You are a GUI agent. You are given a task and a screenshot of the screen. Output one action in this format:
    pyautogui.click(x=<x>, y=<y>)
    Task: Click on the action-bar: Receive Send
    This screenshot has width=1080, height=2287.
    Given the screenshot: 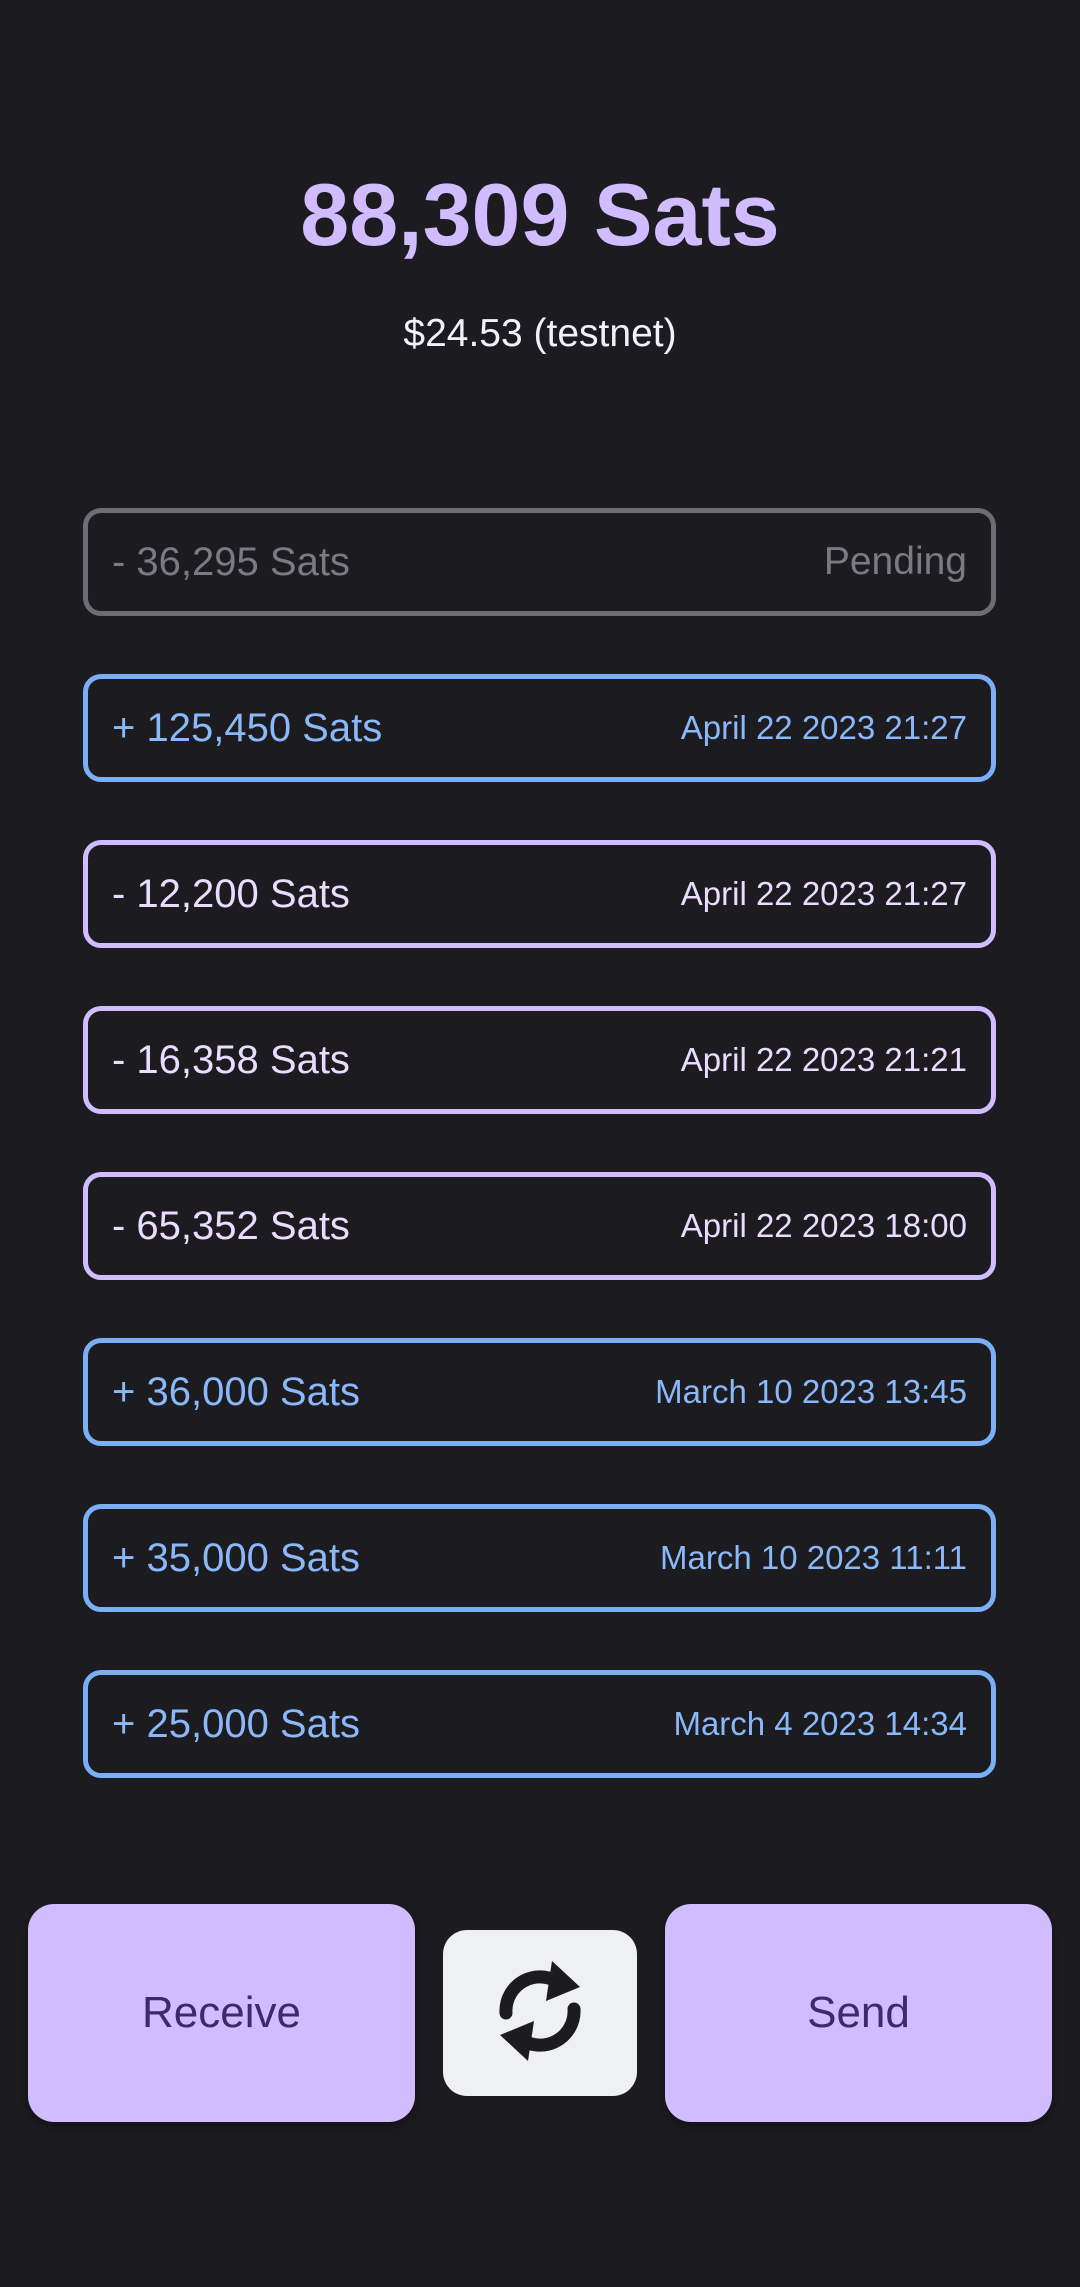 What is the action you would take?
    pyautogui.click(x=540, y=2013)
    